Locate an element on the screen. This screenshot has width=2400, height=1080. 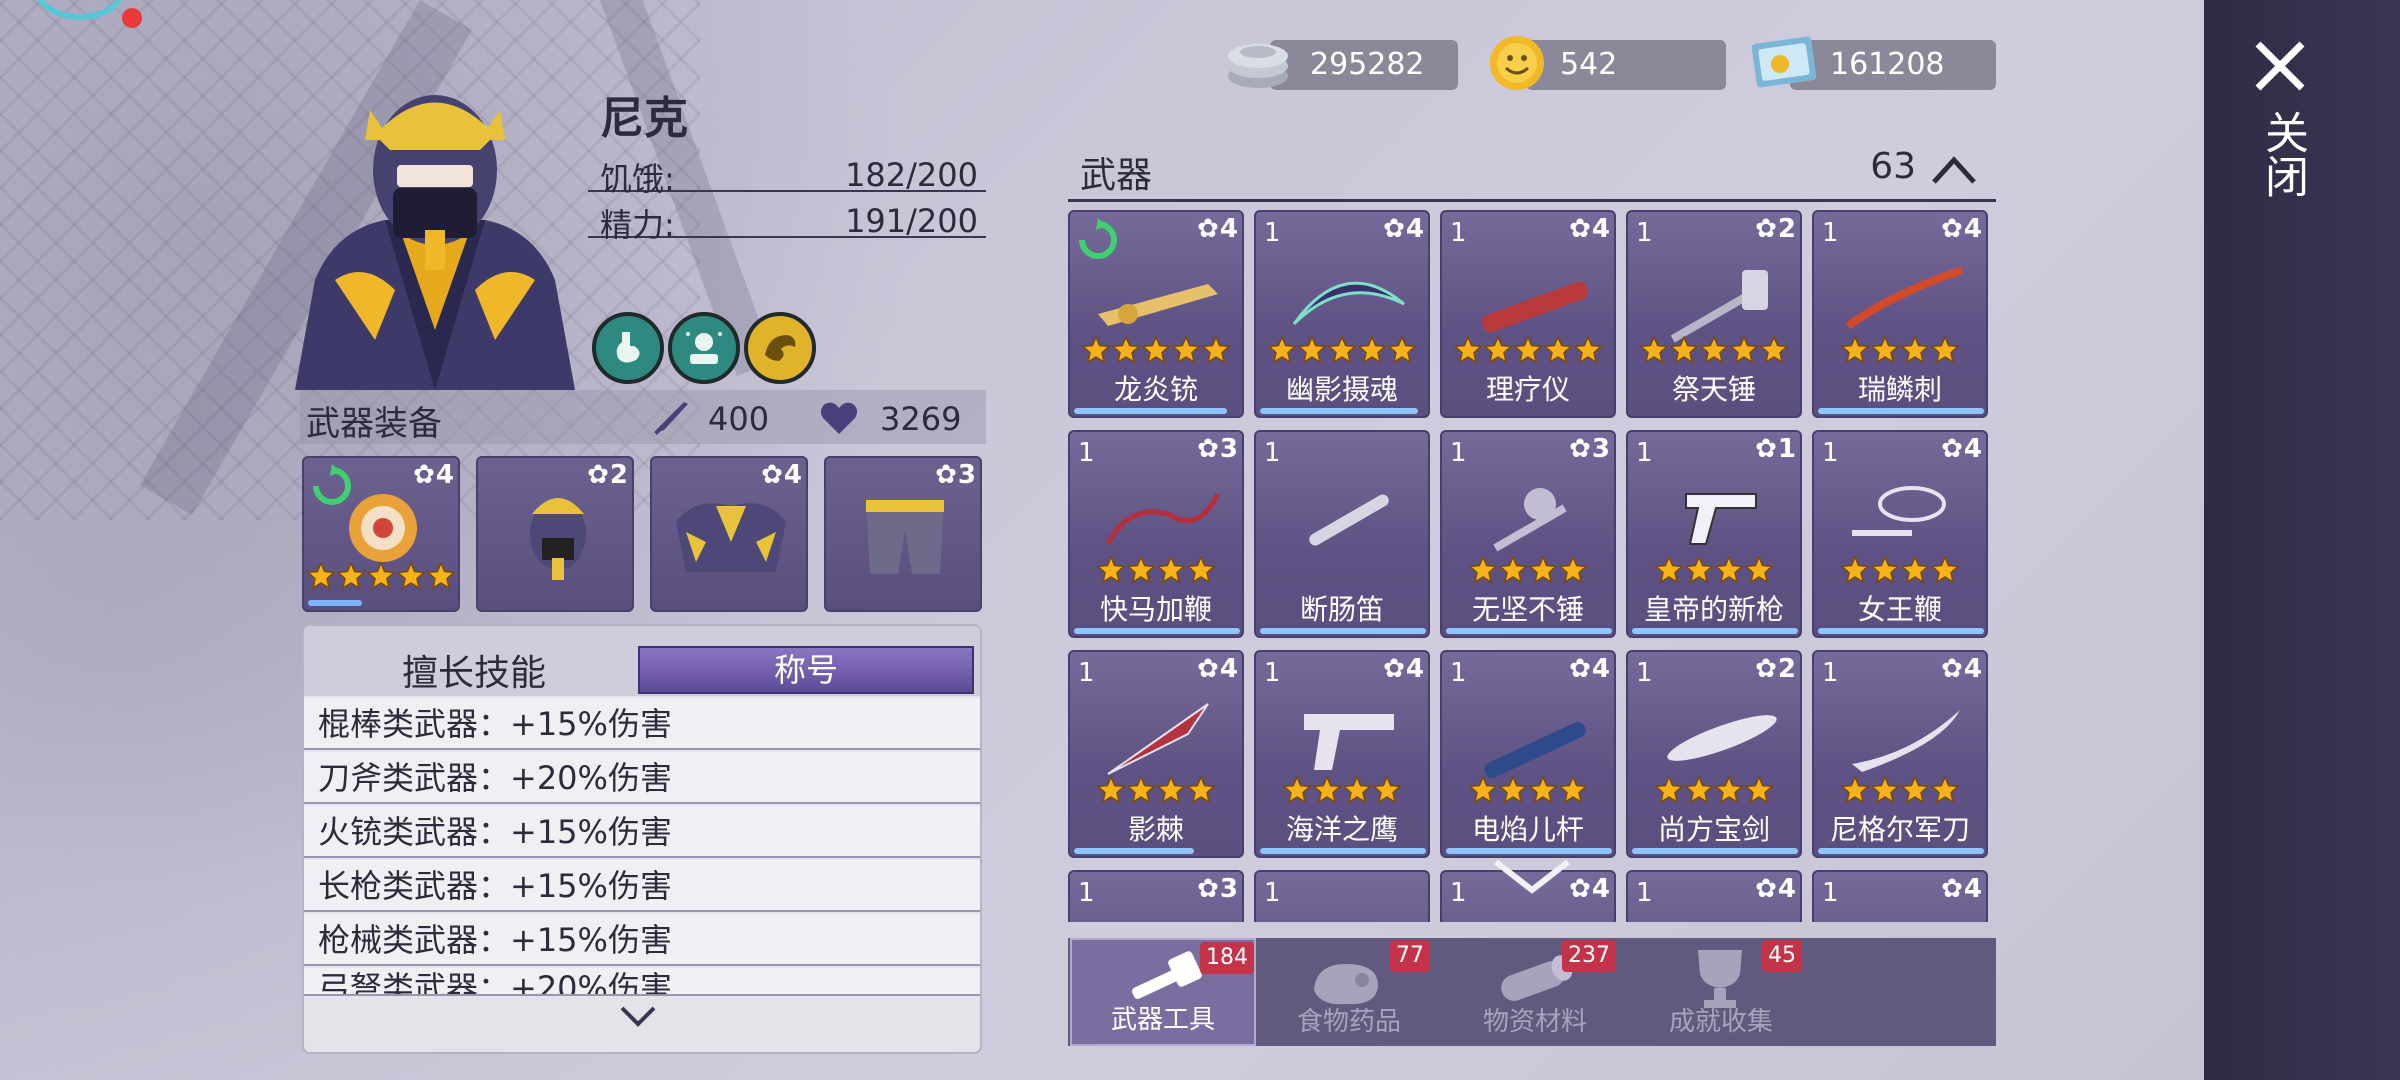
equip-slot-weapon: ✿4 is located at coordinates (381, 534).